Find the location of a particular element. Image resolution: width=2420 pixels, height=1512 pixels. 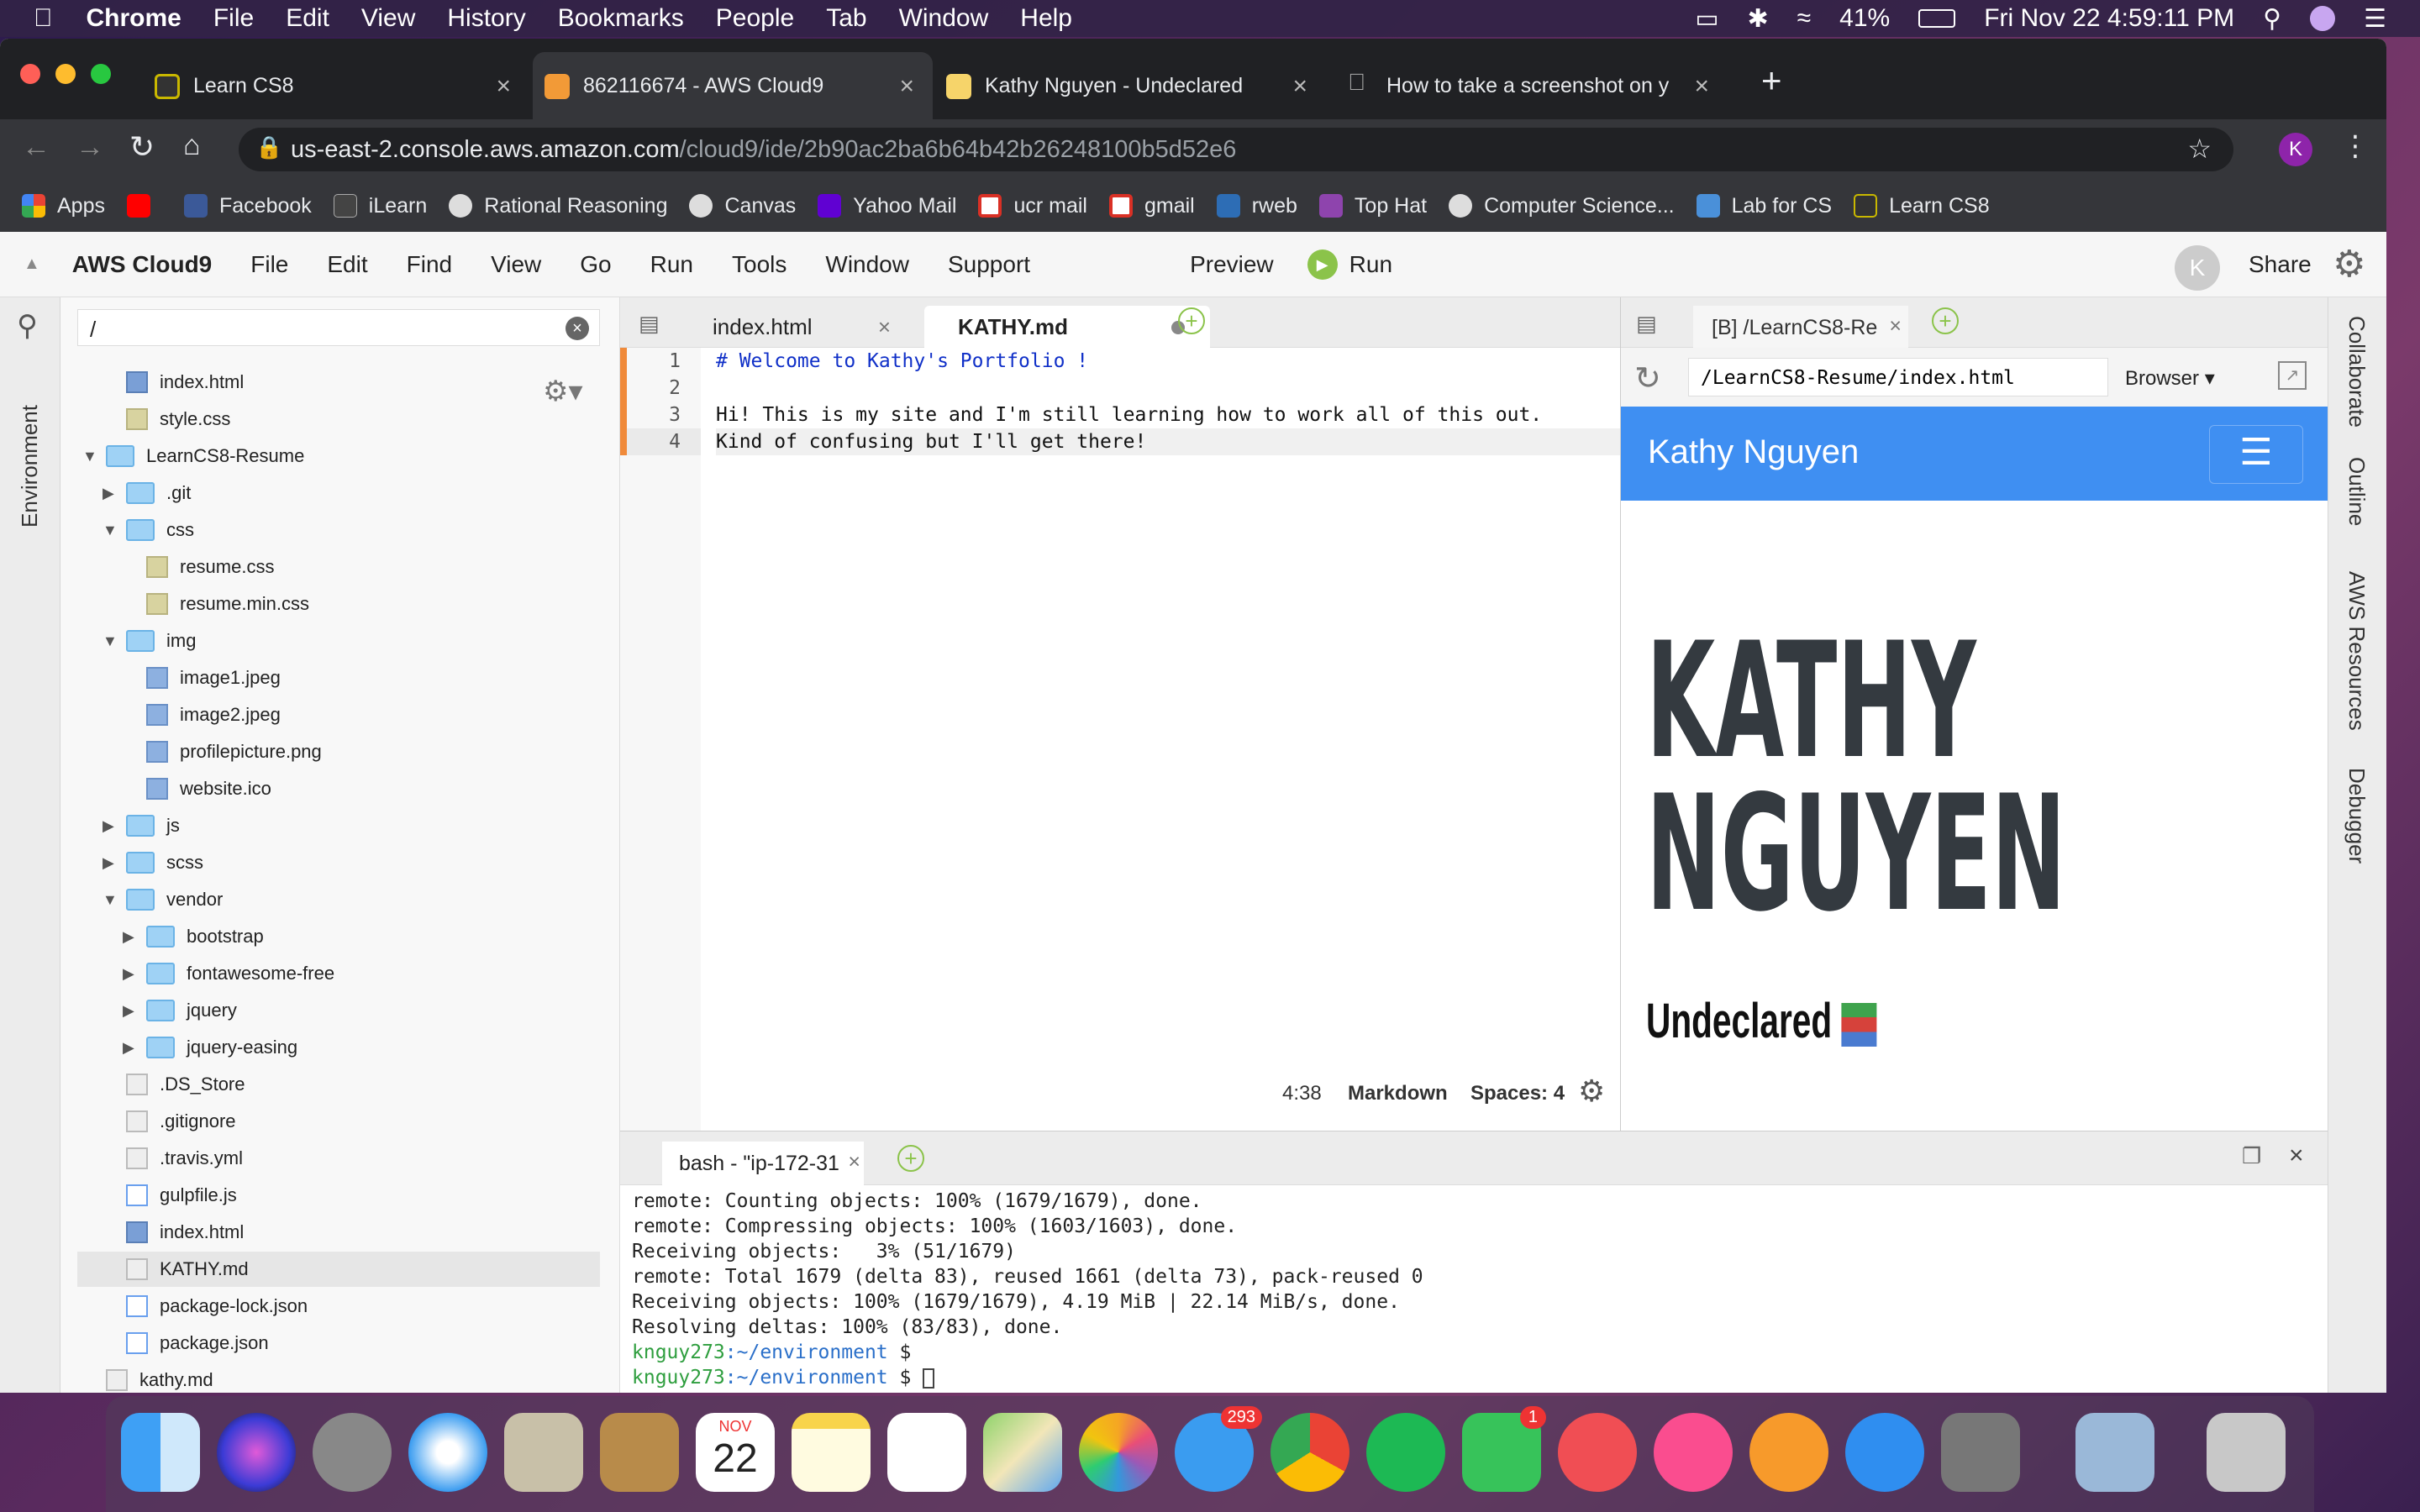

preview-url-input: /LearnCS8-Resume/index.html is located at coordinates (1898, 377).